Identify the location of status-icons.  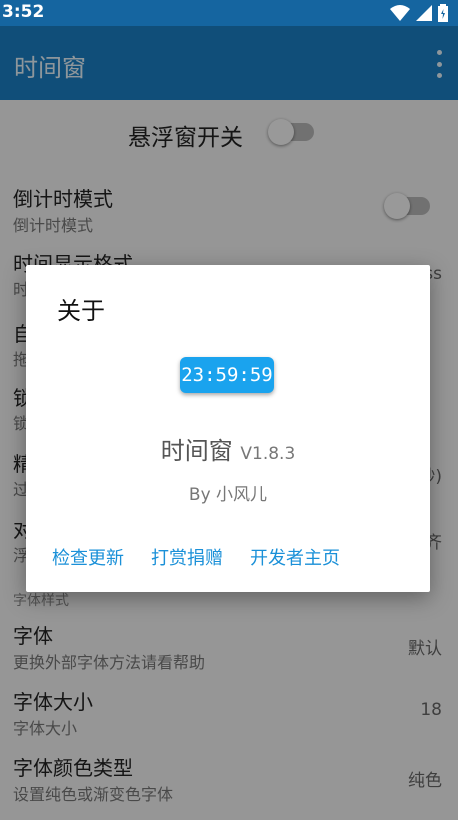
(419, 13).